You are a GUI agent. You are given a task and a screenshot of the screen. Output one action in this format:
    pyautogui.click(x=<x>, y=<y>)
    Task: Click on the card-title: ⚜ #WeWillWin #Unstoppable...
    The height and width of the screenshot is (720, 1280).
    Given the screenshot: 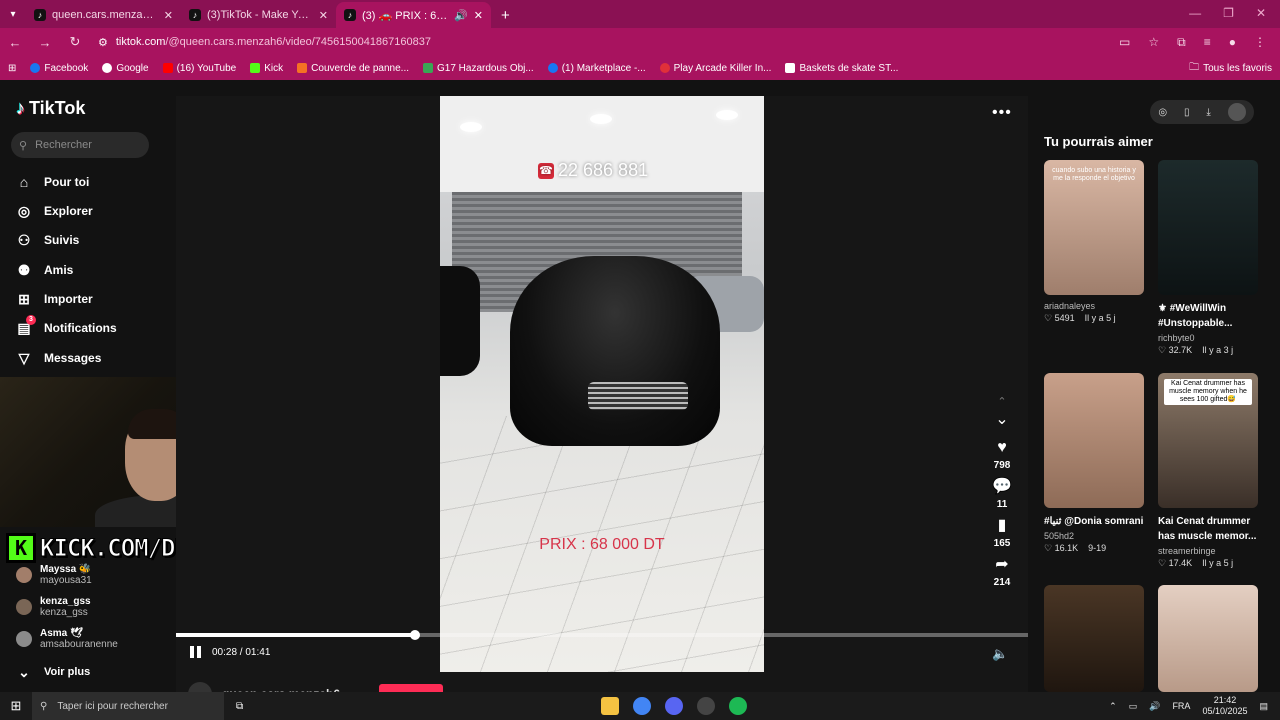 What is the action you would take?
    pyautogui.click(x=1195, y=316)
    